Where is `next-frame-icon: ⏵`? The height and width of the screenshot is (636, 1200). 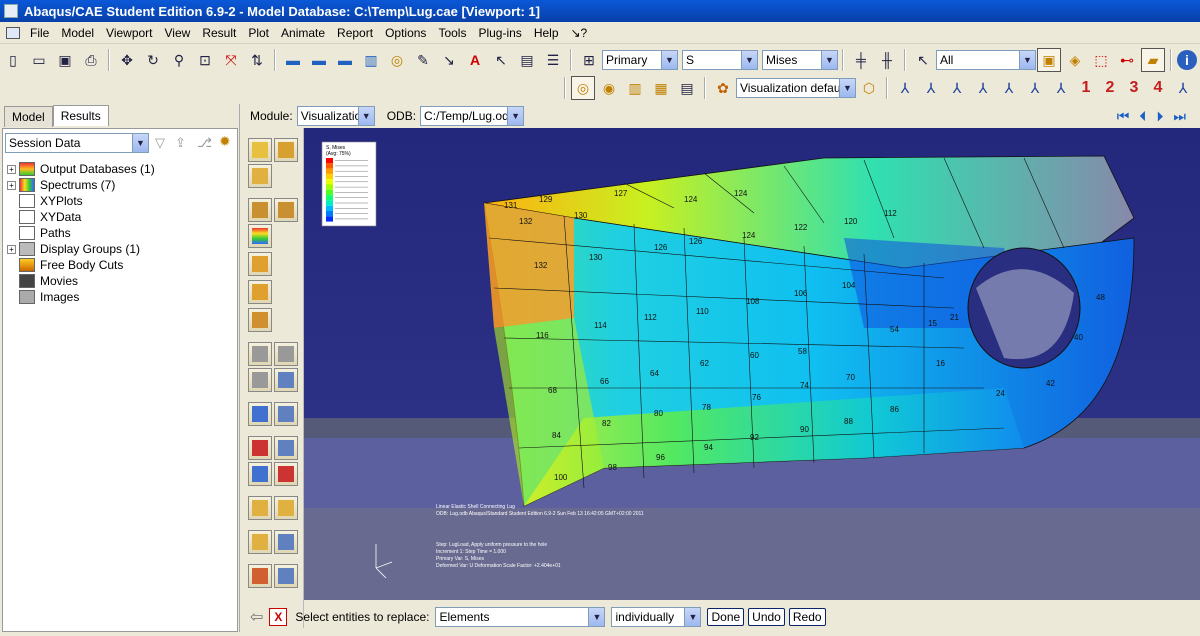 next-frame-icon: ⏵ is located at coordinates (1159, 116).